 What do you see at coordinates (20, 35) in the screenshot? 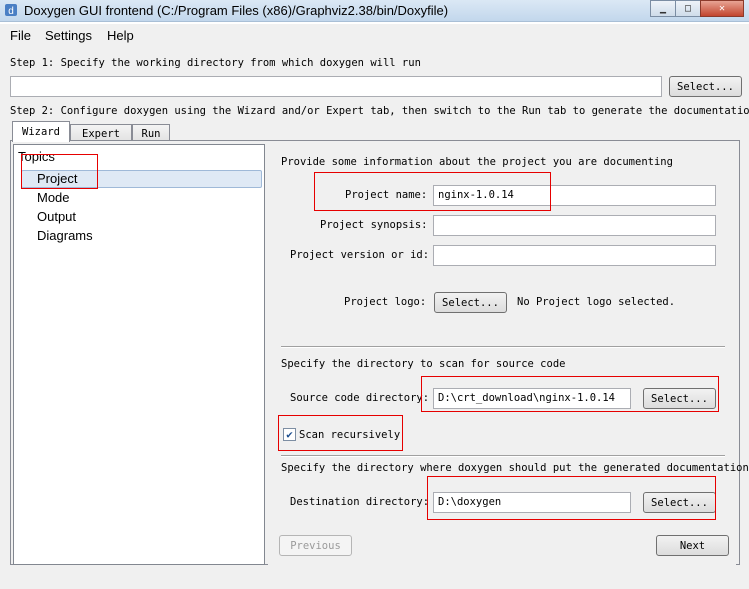
I see `menu-file: File` at bounding box center [20, 35].